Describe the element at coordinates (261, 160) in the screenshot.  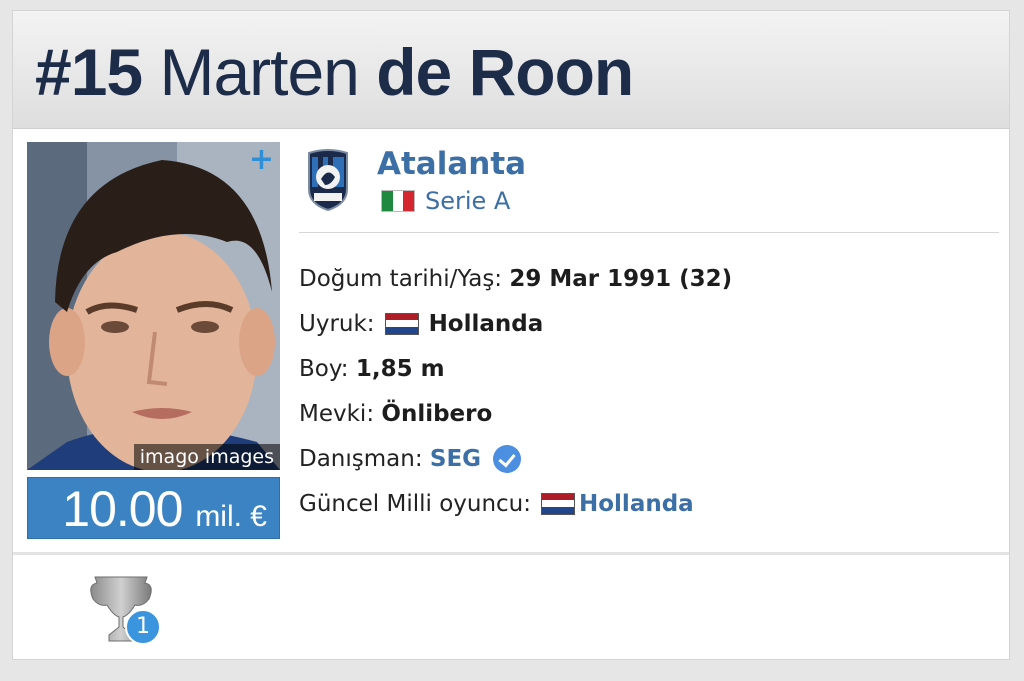
I see `plus-icon: +` at that location.